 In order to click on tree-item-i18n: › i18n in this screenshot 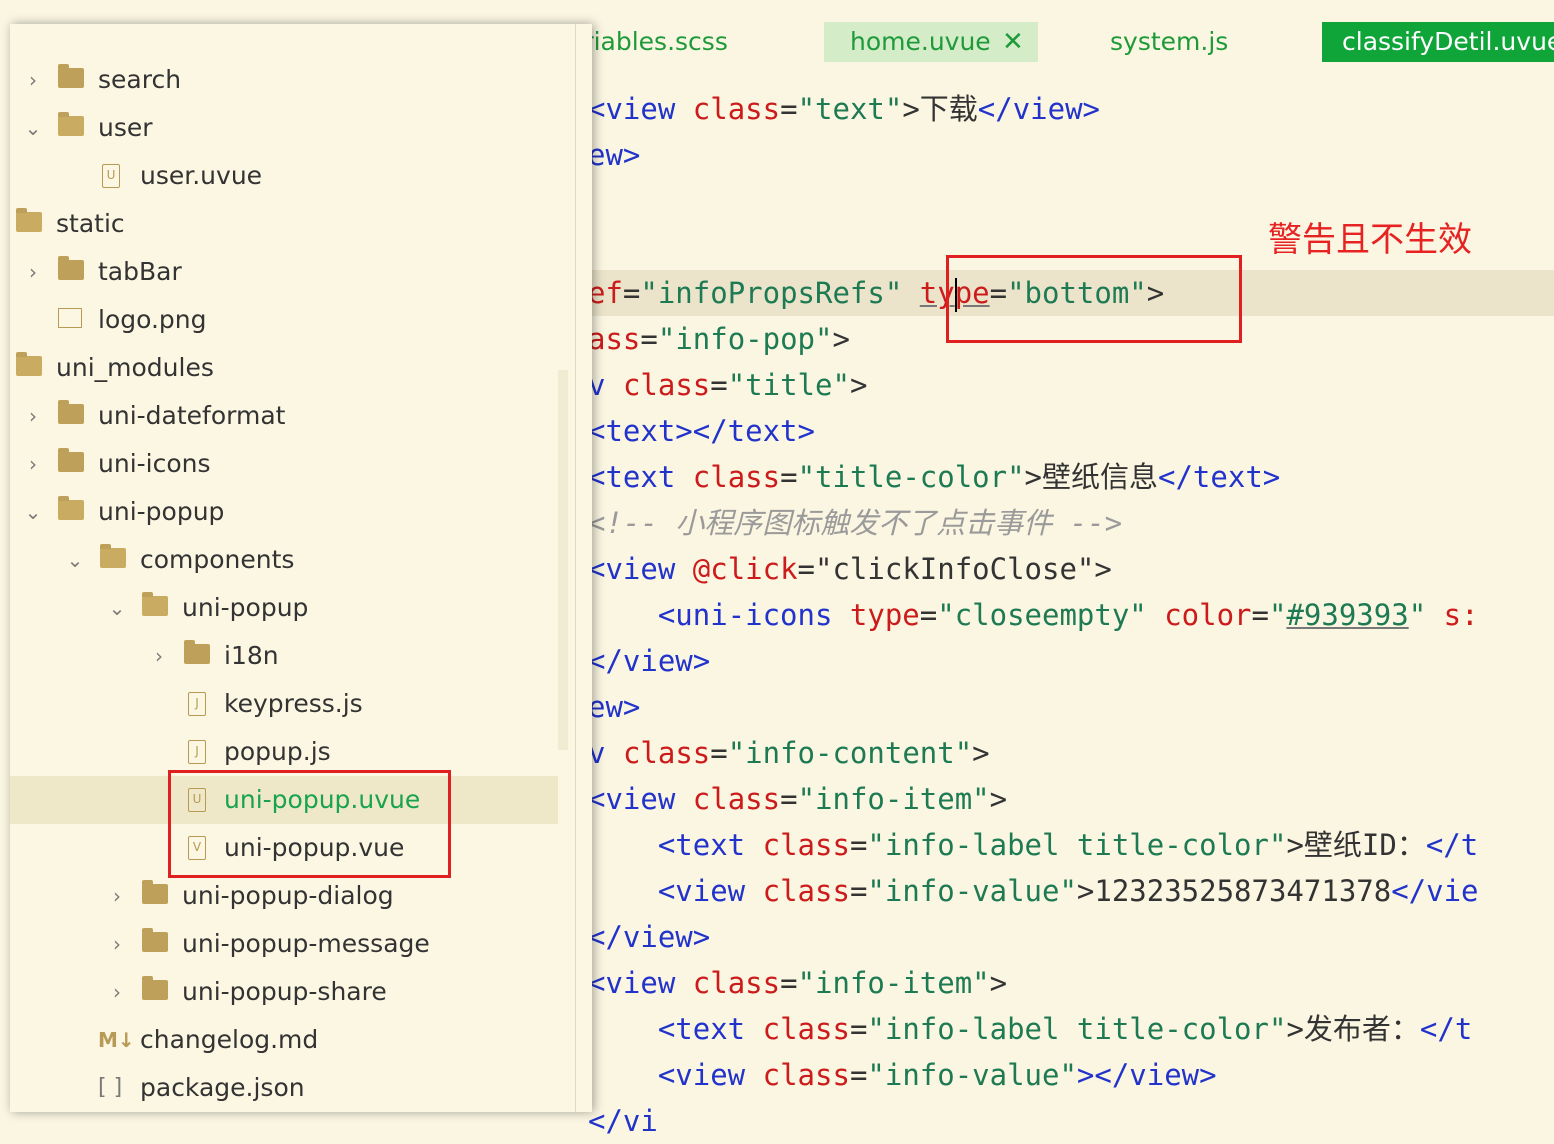, I will do `click(284, 656)`.